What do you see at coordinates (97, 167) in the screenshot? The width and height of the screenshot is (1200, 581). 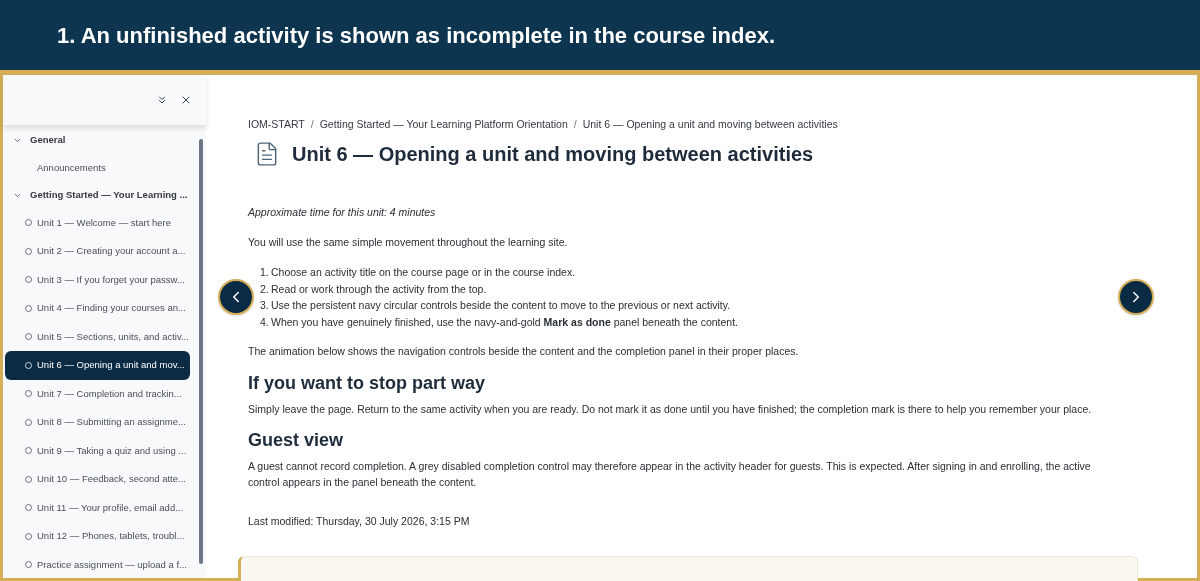 I see `course-index-item: Announcements` at bounding box center [97, 167].